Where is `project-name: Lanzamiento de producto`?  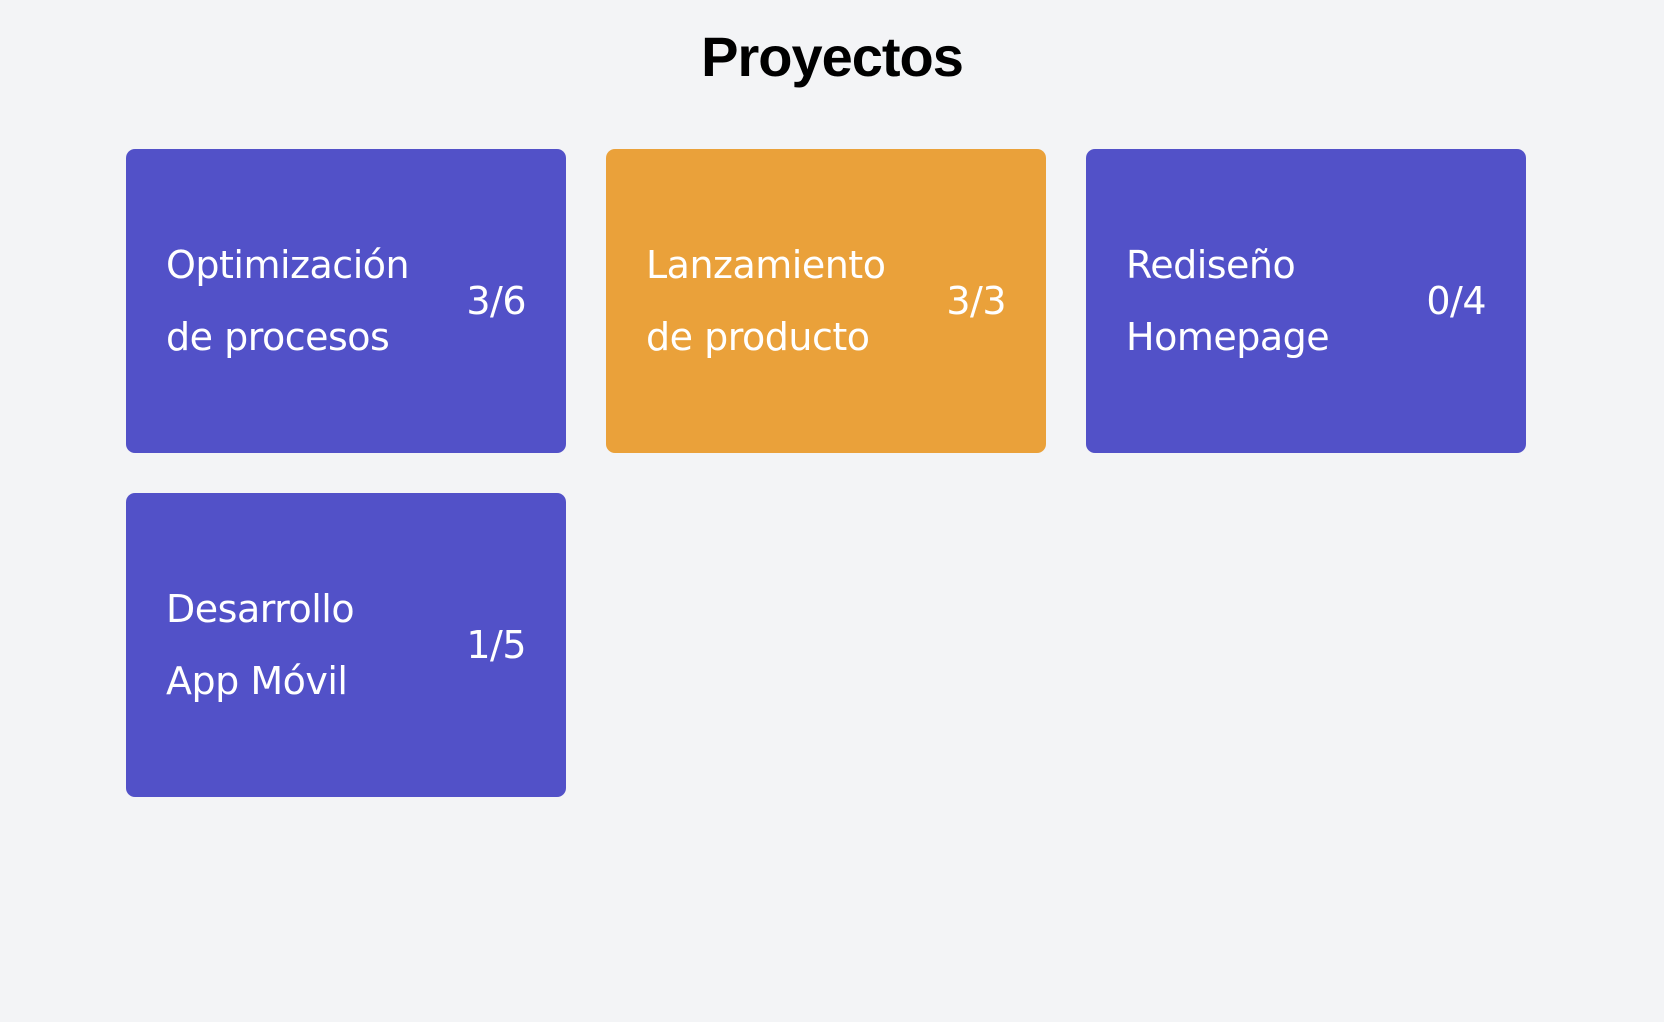 project-name: Lanzamiento de producto is located at coordinates (766, 301).